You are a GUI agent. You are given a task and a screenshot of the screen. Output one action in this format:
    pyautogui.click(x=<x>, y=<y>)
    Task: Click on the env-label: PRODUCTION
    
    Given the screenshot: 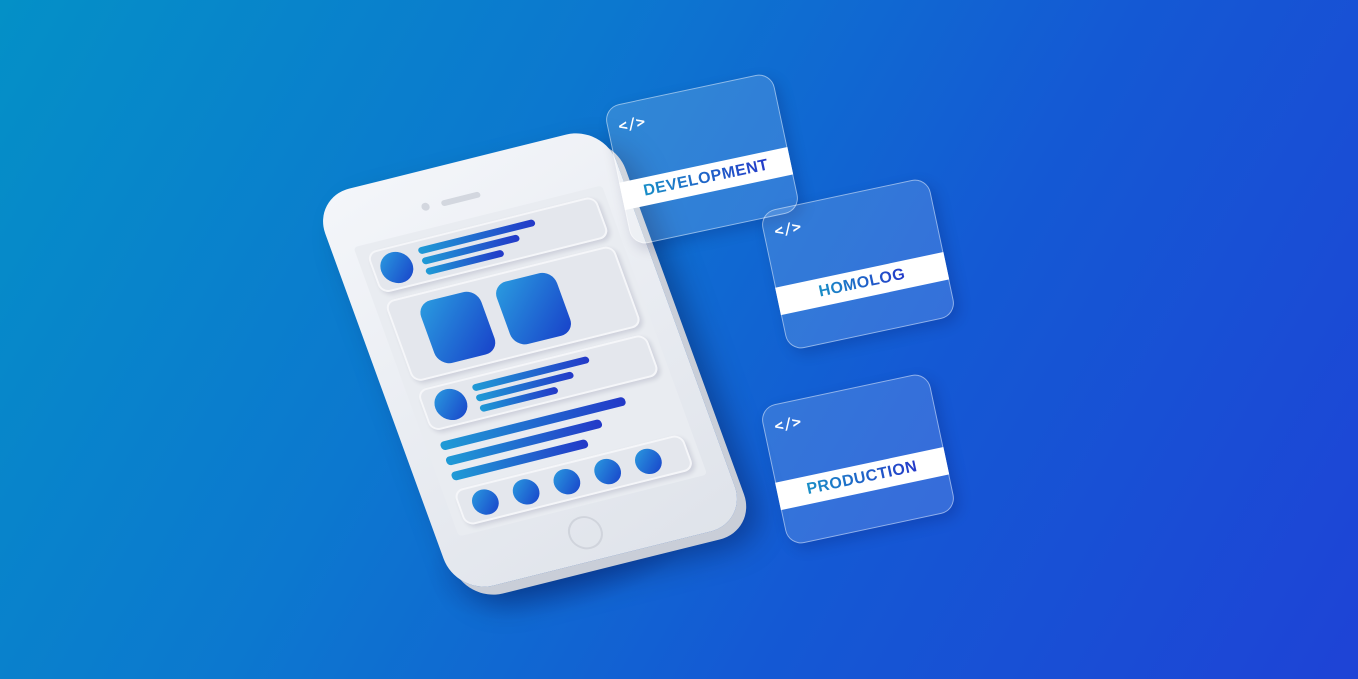 What is the action you would take?
    pyautogui.click(x=862, y=478)
    